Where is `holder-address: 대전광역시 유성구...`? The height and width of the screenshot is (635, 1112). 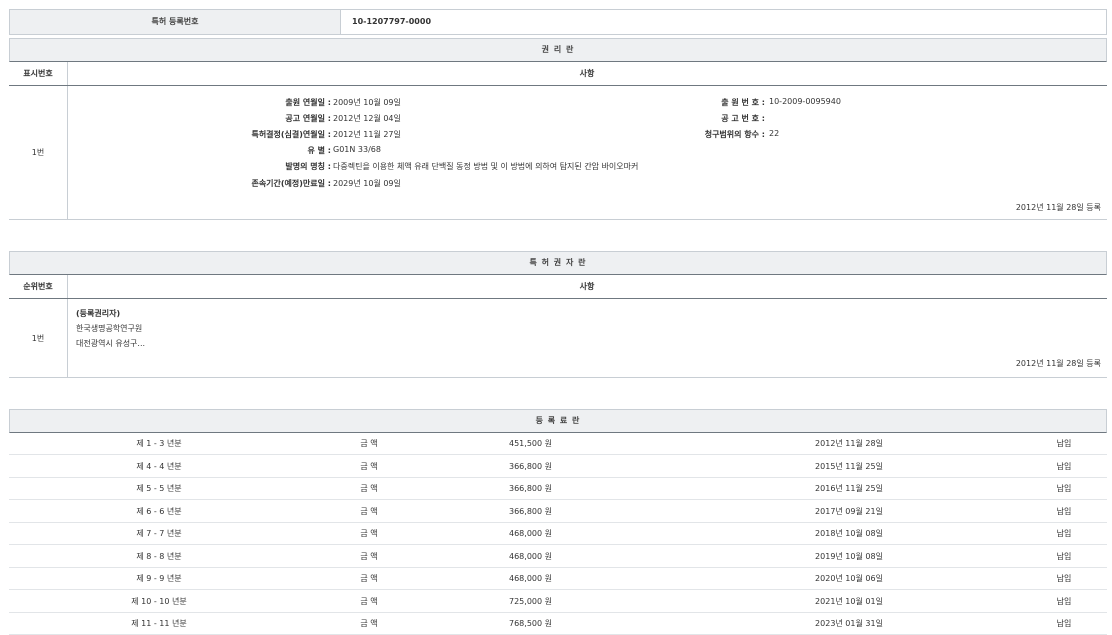 holder-address: 대전광역시 유성구... is located at coordinates (110, 343).